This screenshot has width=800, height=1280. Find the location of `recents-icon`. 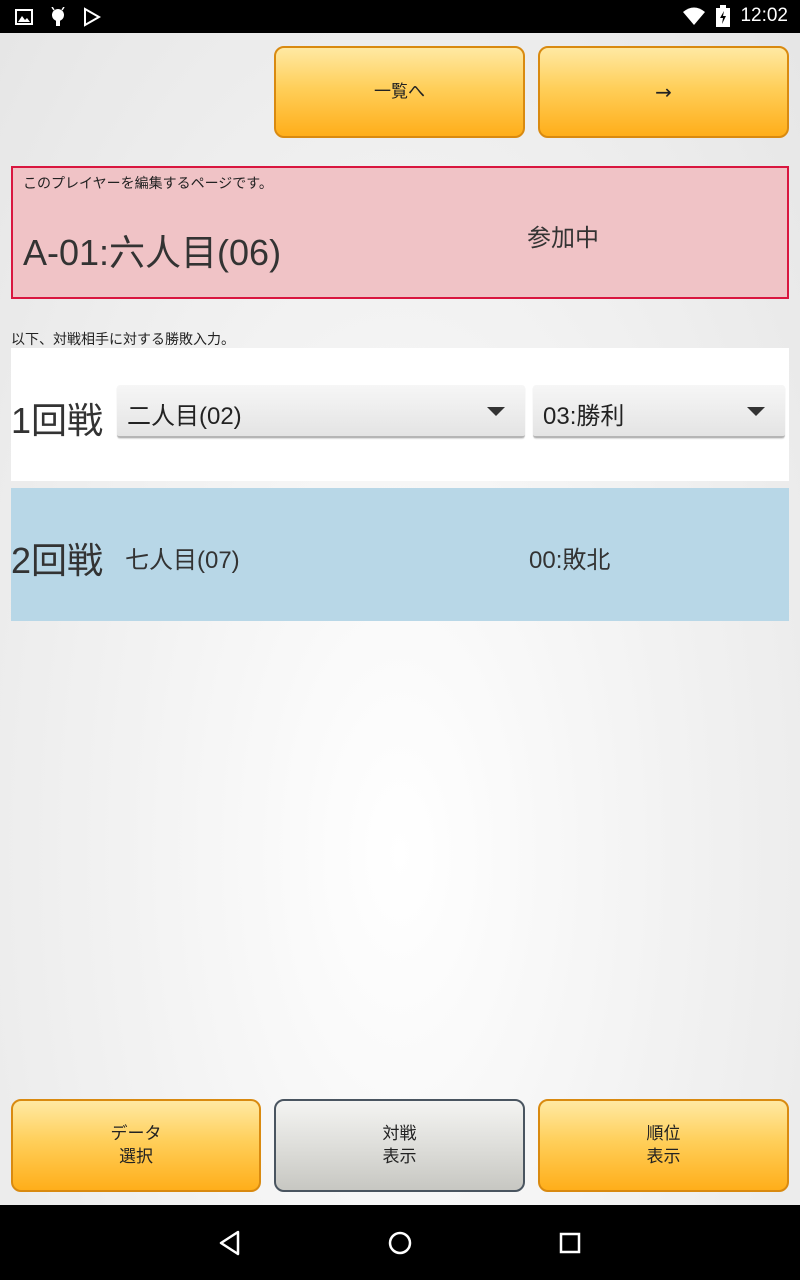

recents-icon is located at coordinates (570, 1243).